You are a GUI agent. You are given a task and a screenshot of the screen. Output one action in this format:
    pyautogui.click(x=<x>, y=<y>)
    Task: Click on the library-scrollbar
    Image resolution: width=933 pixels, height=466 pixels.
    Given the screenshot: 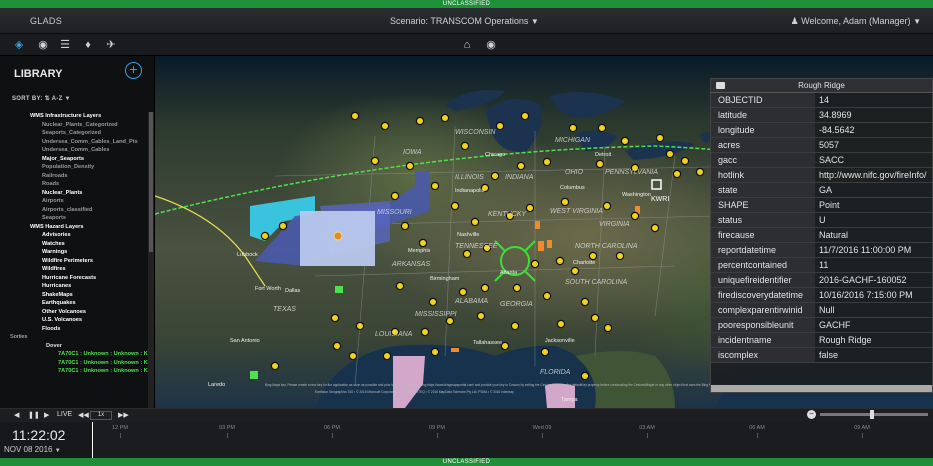 What is the action you would take?
    pyautogui.click(x=151, y=260)
    